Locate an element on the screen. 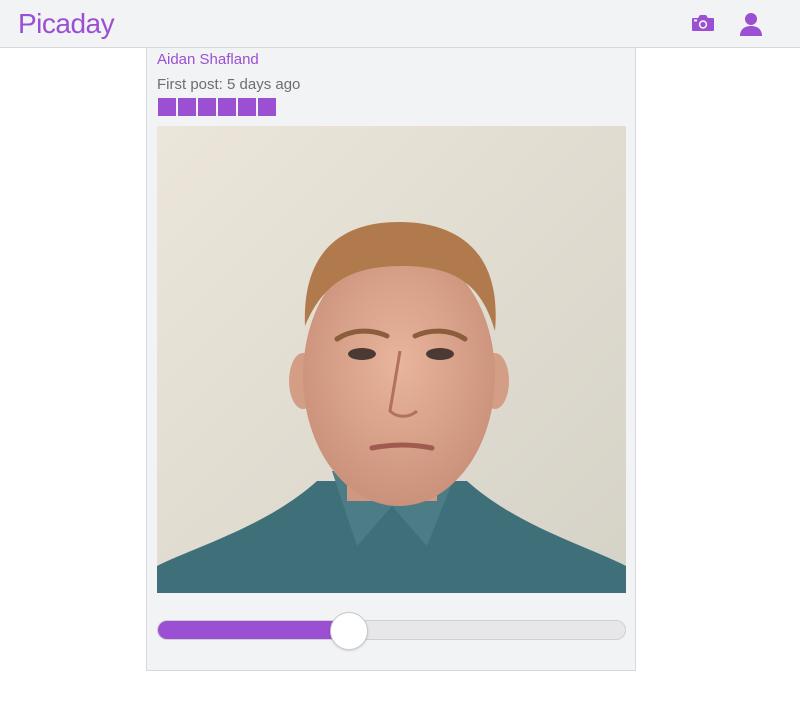 The height and width of the screenshot is (703, 800). streak-indicator is located at coordinates (217, 107).